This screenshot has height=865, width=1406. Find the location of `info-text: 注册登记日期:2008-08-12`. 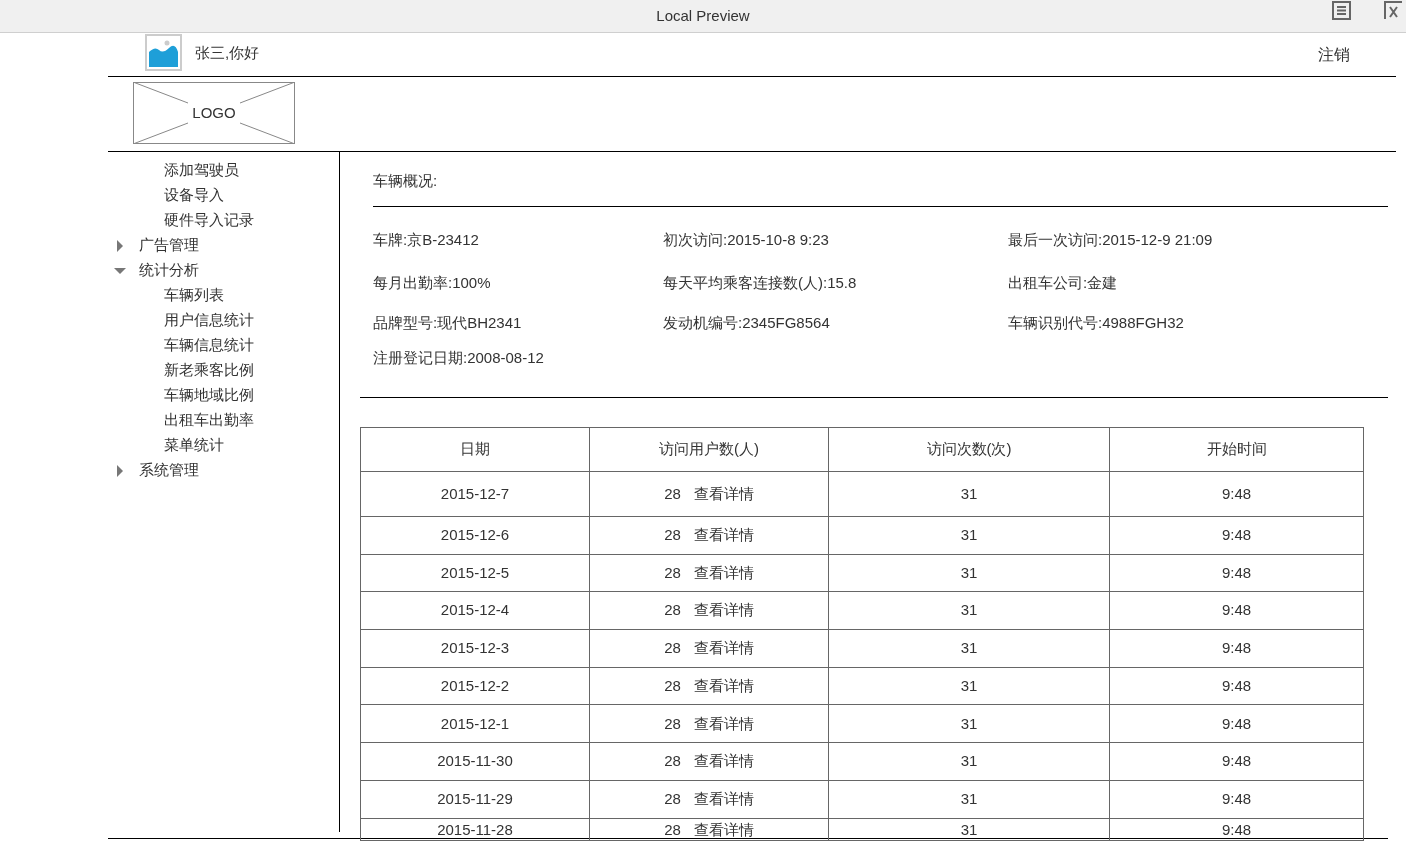

info-text: 注册登记日期:2008-08-12 is located at coordinates (459, 358).